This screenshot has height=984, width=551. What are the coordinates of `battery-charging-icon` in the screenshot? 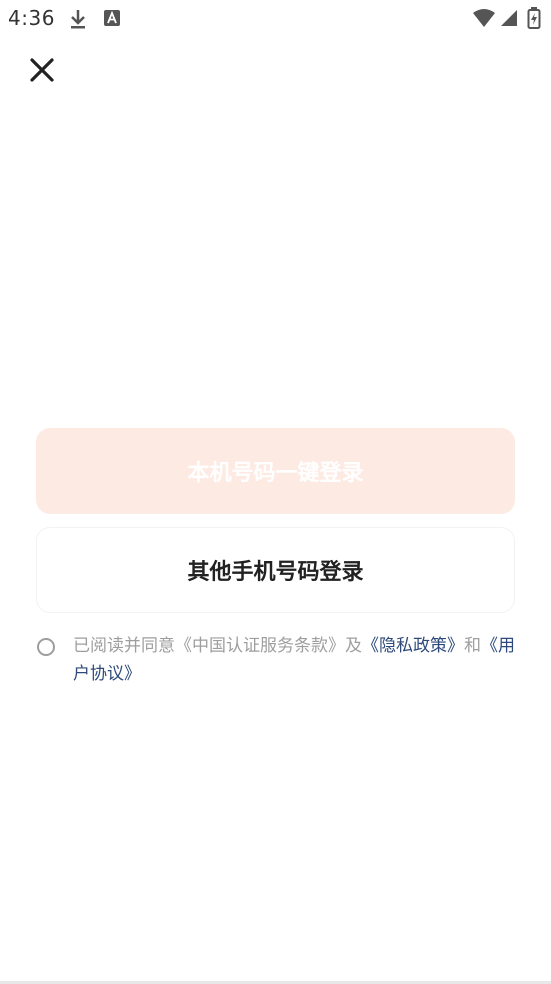 It's located at (534, 18).